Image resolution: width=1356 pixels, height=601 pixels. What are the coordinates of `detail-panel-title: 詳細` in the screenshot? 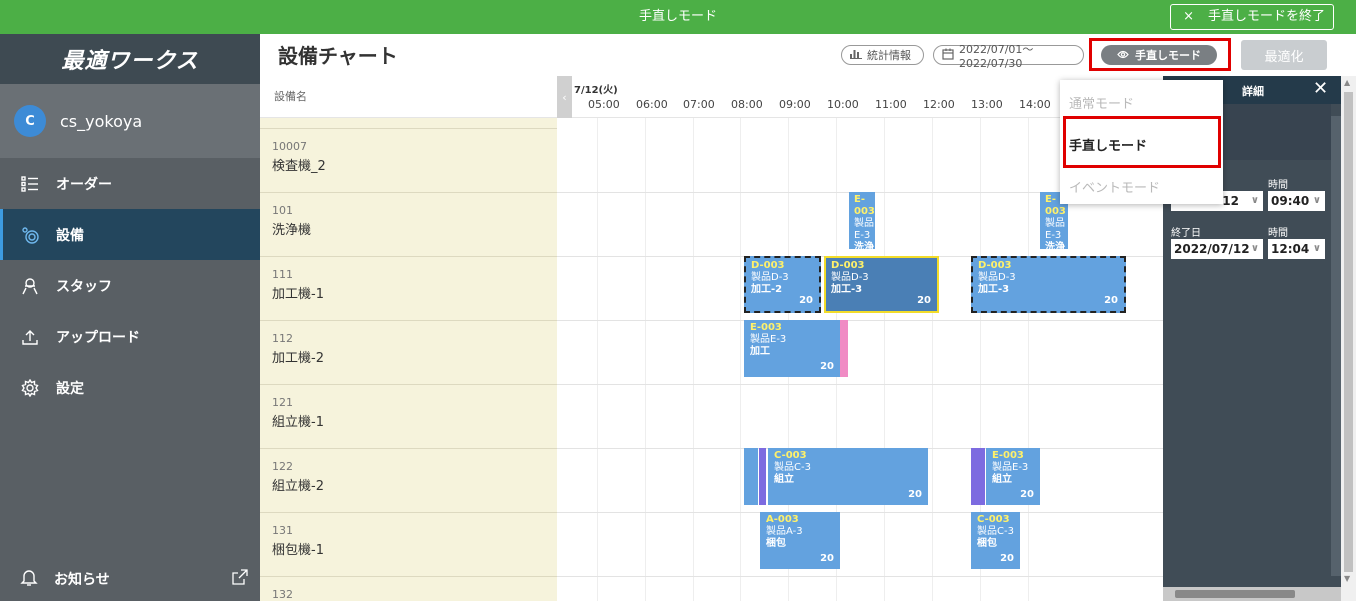 It's located at (1253, 91).